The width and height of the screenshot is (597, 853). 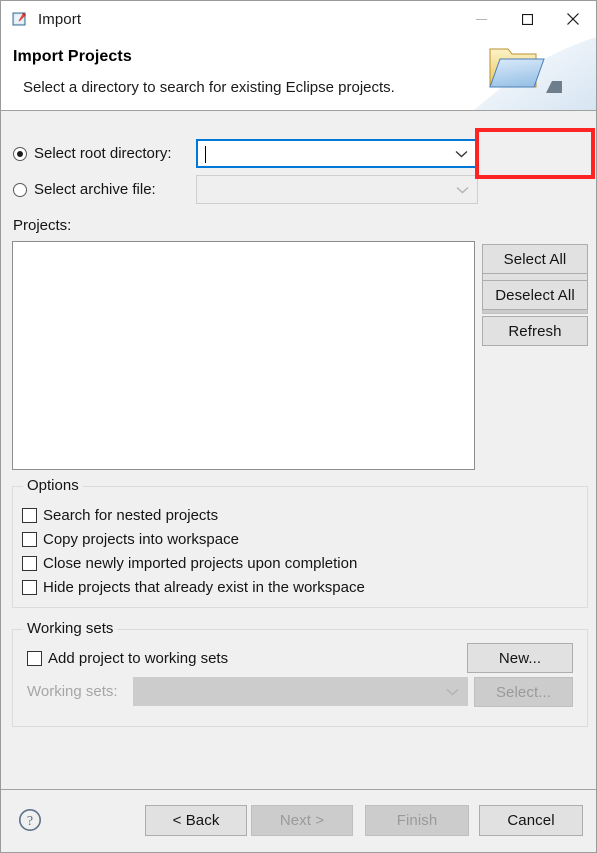 What do you see at coordinates (138, 658) in the screenshot?
I see `add-project-label: Add project to working sets` at bounding box center [138, 658].